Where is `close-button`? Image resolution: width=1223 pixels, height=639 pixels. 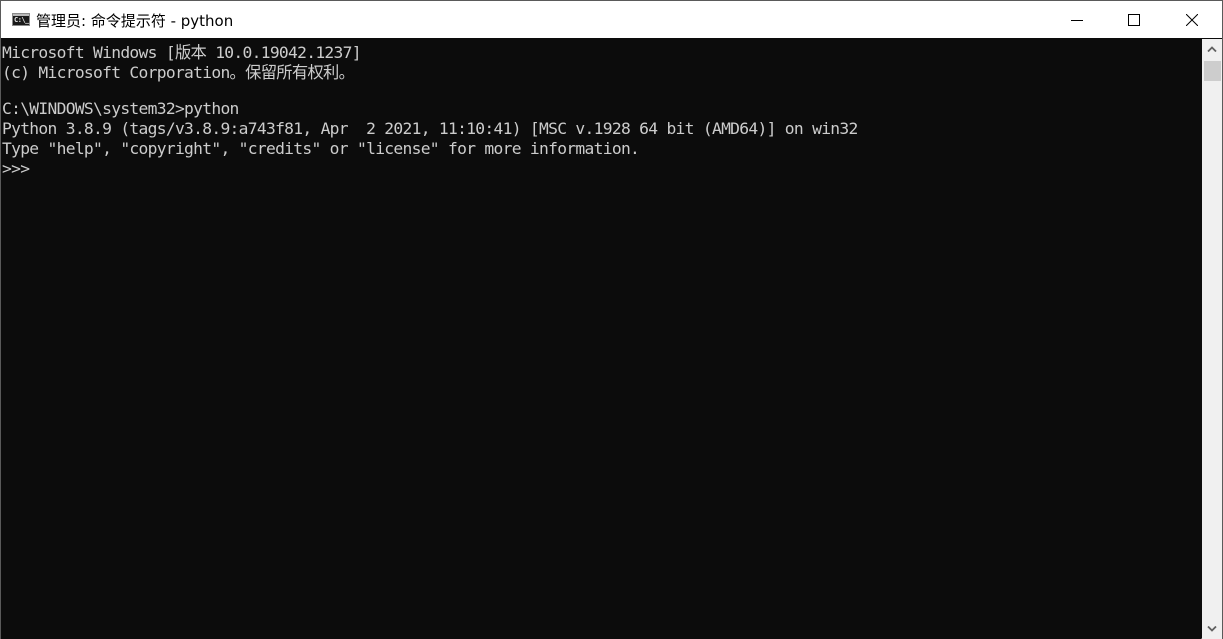 close-button is located at coordinates (1192, 19).